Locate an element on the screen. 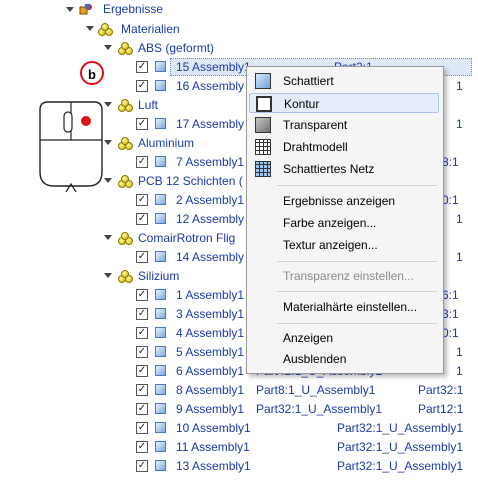 Image resolution: width=478 pixels, height=494 pixels. group-luft: Luft is located at coordinates (148, 105).